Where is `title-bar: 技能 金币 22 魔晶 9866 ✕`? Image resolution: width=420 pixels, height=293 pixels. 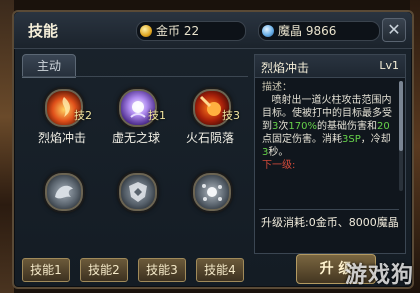 title-bar: 技能 金币 22 魔晶 9866 ✕ is located at coordinates (213, 30).